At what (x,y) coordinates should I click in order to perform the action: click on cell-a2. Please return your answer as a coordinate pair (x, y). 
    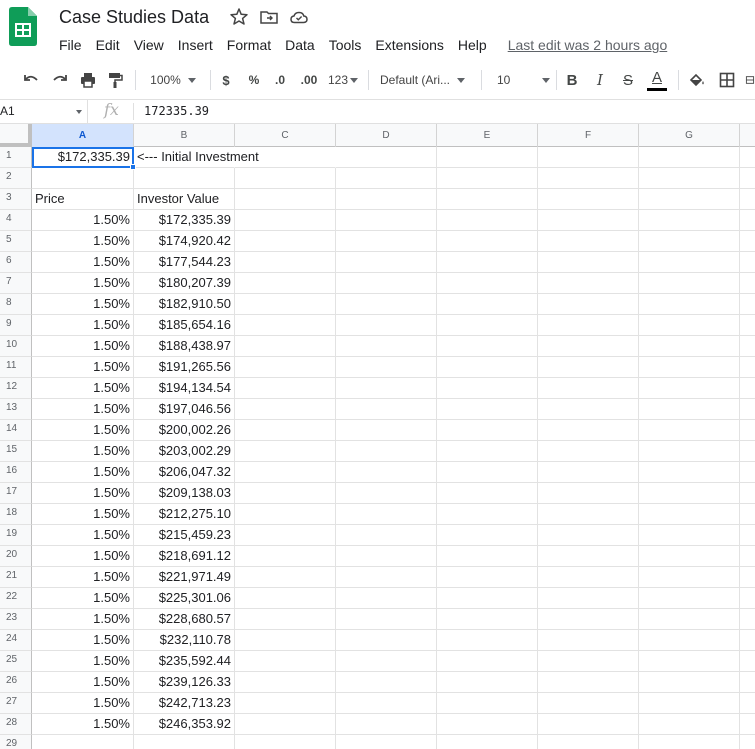
    Looking at the image, I should click on (83, 178).